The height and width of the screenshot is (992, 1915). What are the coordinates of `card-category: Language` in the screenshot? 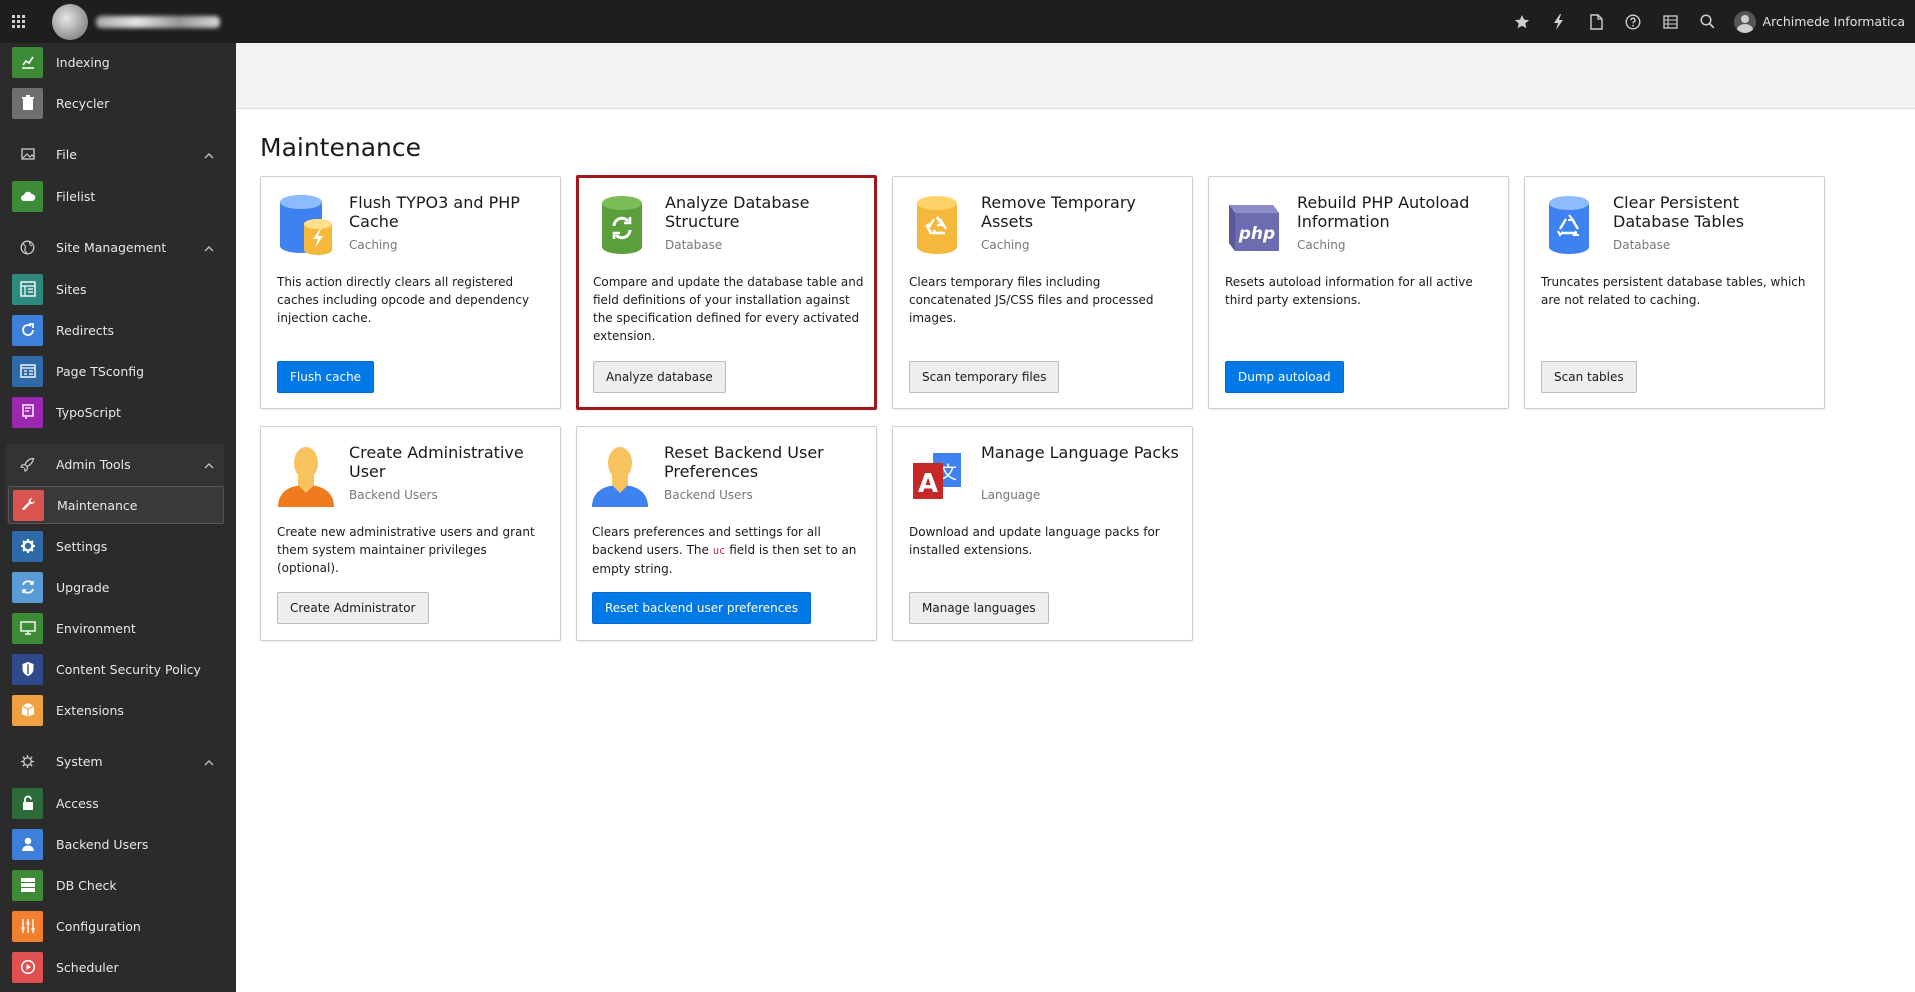 It's located at (1011, 495).